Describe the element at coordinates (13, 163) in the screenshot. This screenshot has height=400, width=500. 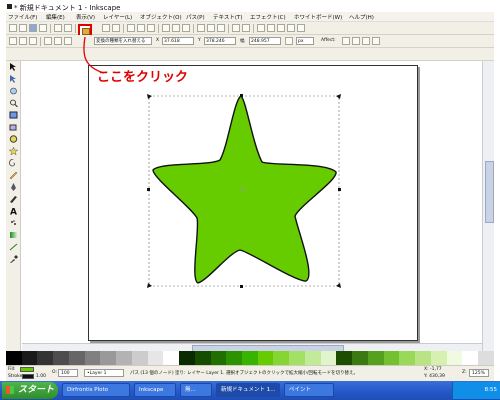
I see `spiral-icon` at that location.